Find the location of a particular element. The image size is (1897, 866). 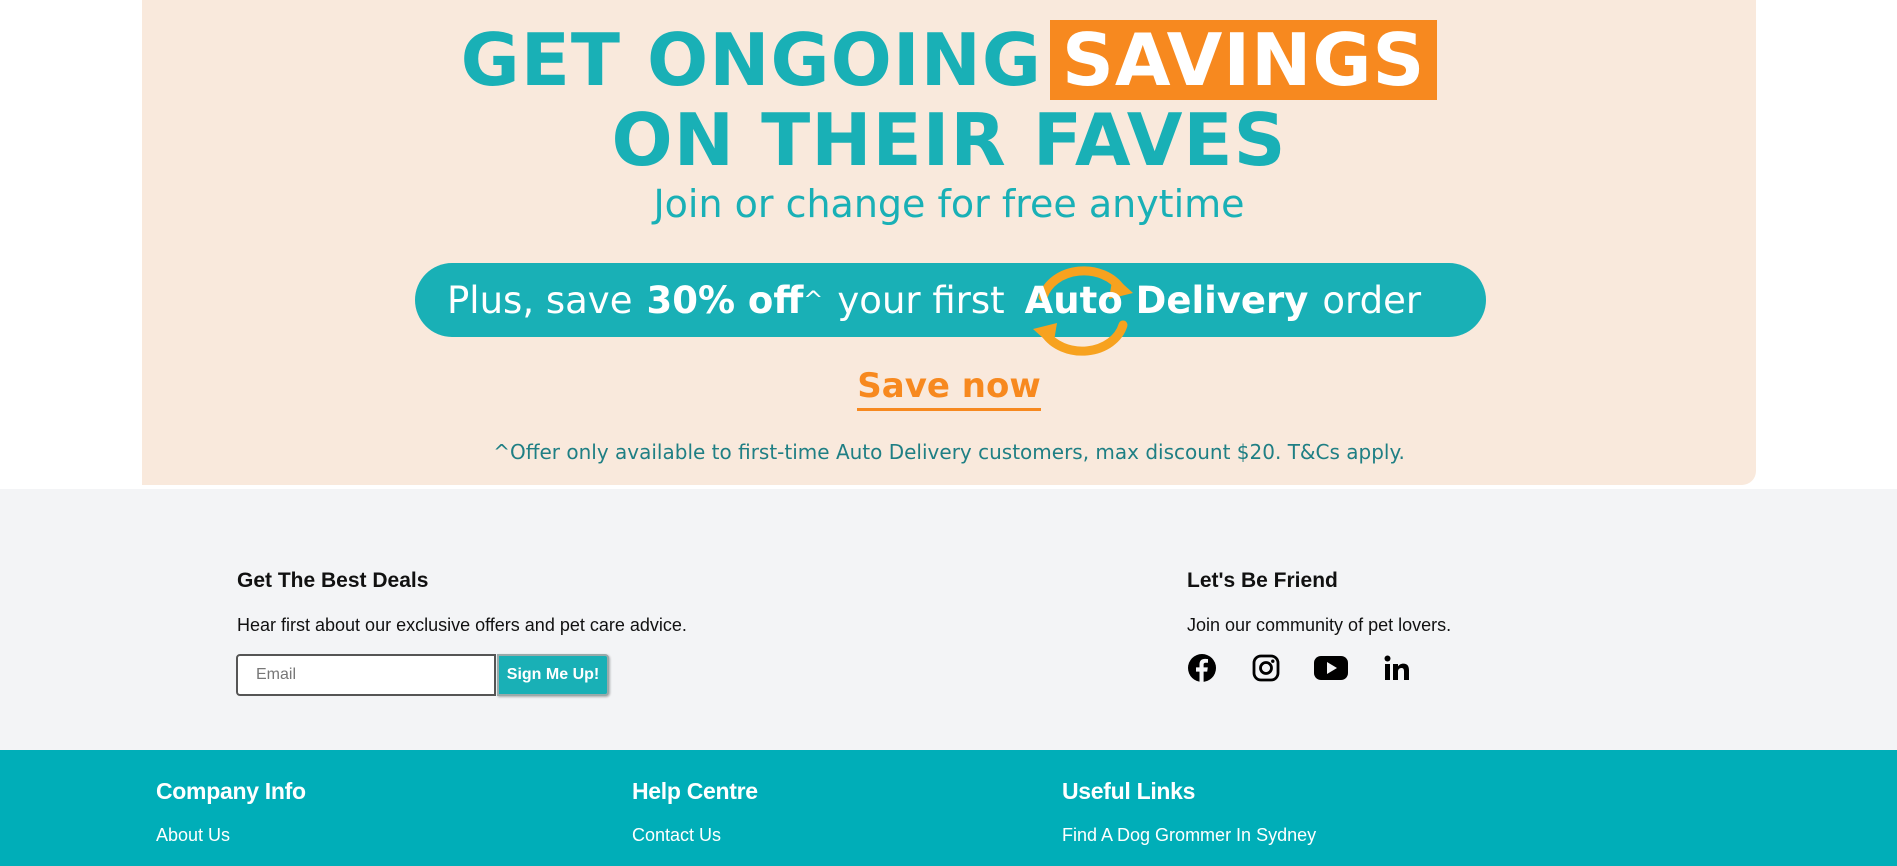

linkedin-icon is located at coordinates (1397, 668).